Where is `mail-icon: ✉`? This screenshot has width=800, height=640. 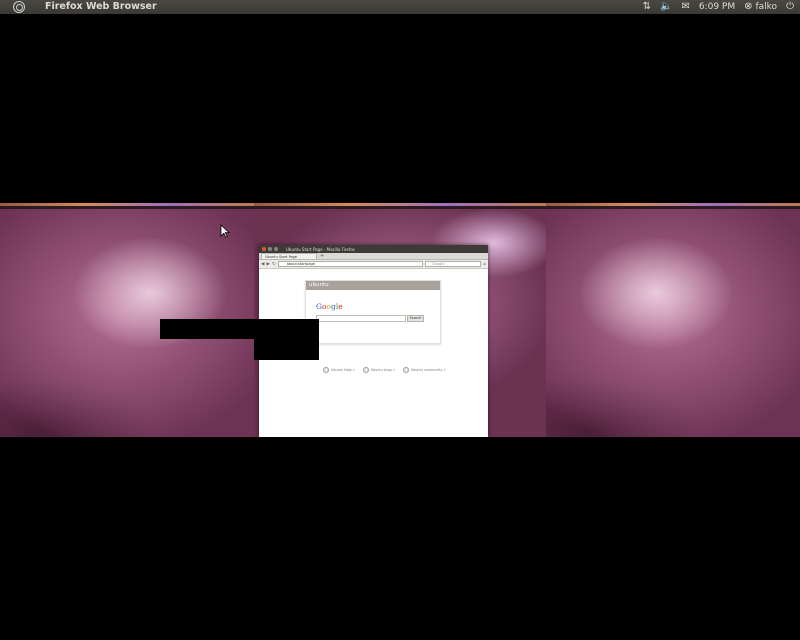
mail-icon: ✉ is located at coordinates (685, 7).